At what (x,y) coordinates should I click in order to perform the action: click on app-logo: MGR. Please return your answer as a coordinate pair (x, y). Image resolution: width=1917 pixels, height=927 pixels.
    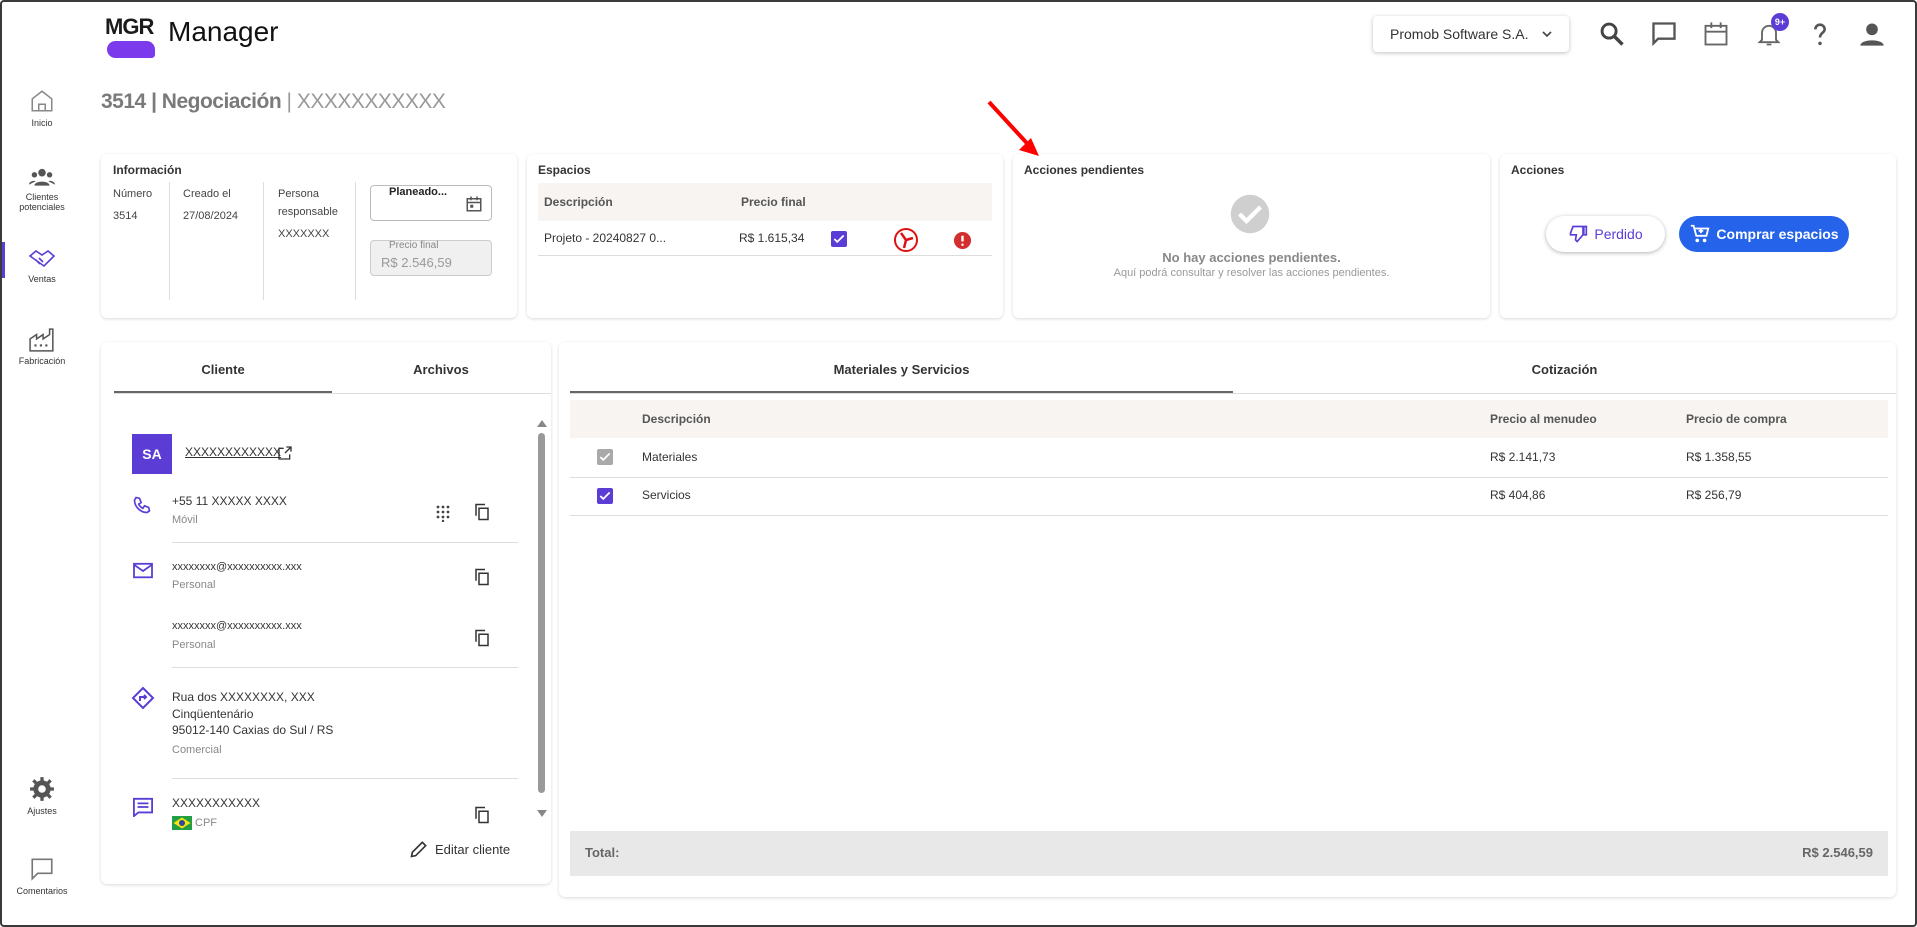
    Looking at the image, I should click on (130, 36).